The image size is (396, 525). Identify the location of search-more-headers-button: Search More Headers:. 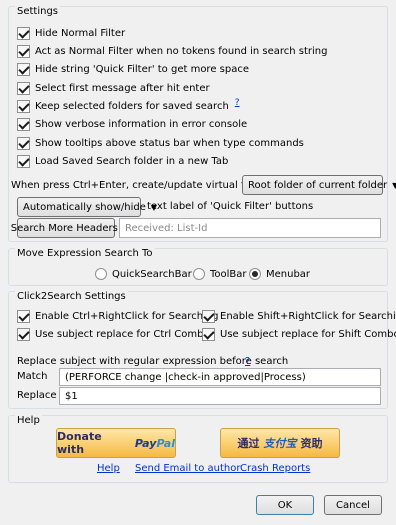
(66, 228).